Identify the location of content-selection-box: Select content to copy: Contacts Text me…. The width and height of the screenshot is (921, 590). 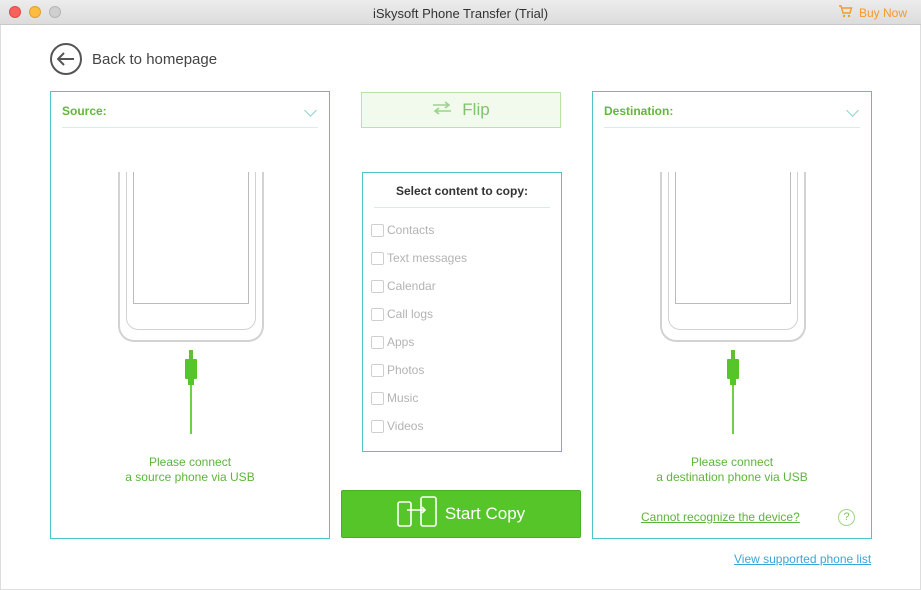
(462, 312).